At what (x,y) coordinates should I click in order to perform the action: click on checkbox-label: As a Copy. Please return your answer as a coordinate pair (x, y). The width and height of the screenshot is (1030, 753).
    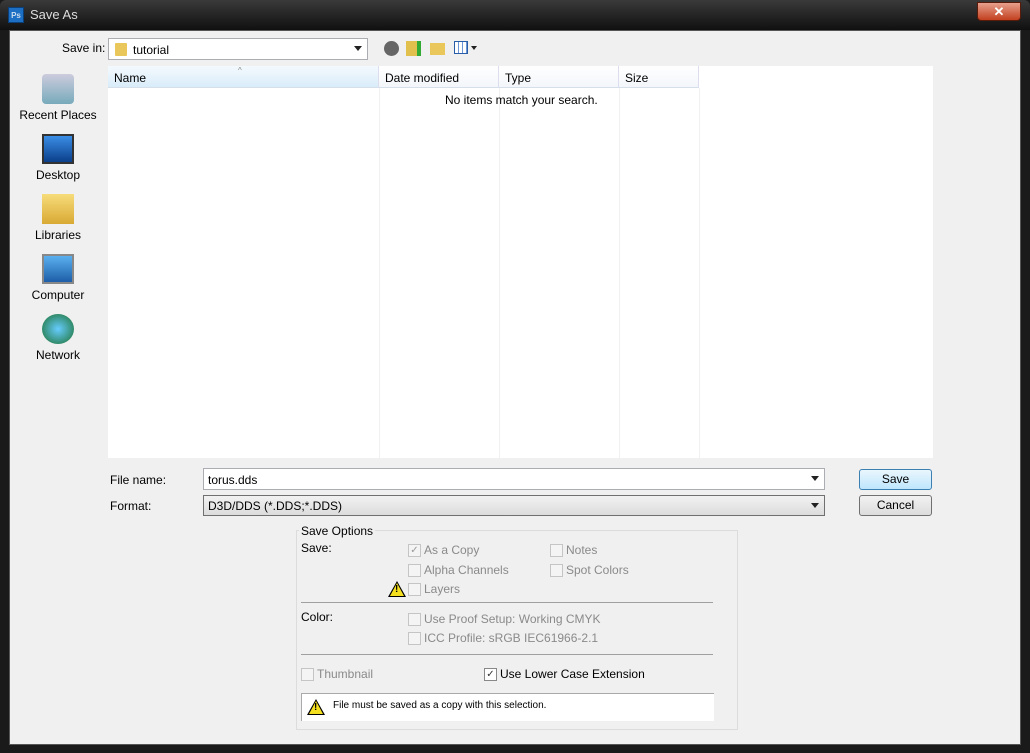
    Looking at the image, I should click on (452, 550).